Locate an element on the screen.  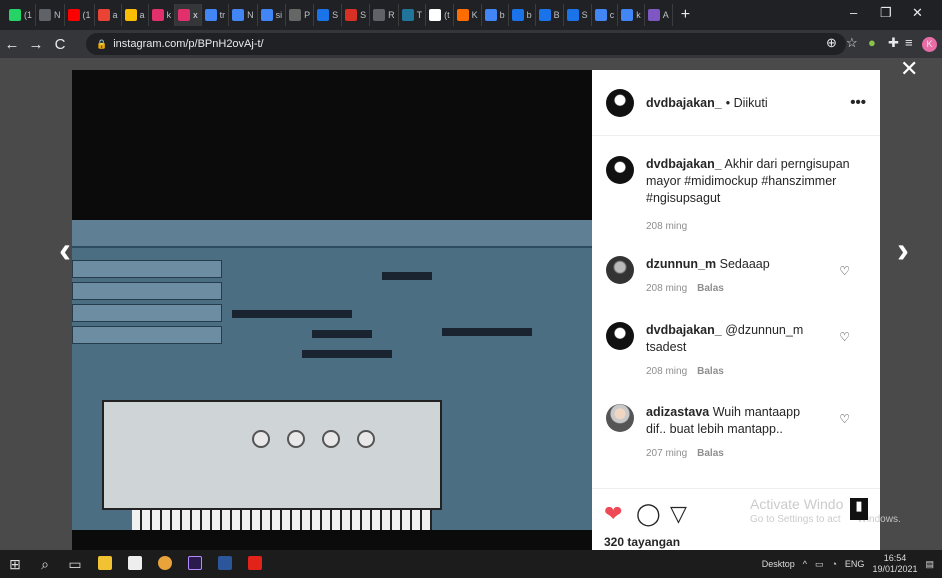
reading-list-icon: ≡ is located at coordinates (909, 42).